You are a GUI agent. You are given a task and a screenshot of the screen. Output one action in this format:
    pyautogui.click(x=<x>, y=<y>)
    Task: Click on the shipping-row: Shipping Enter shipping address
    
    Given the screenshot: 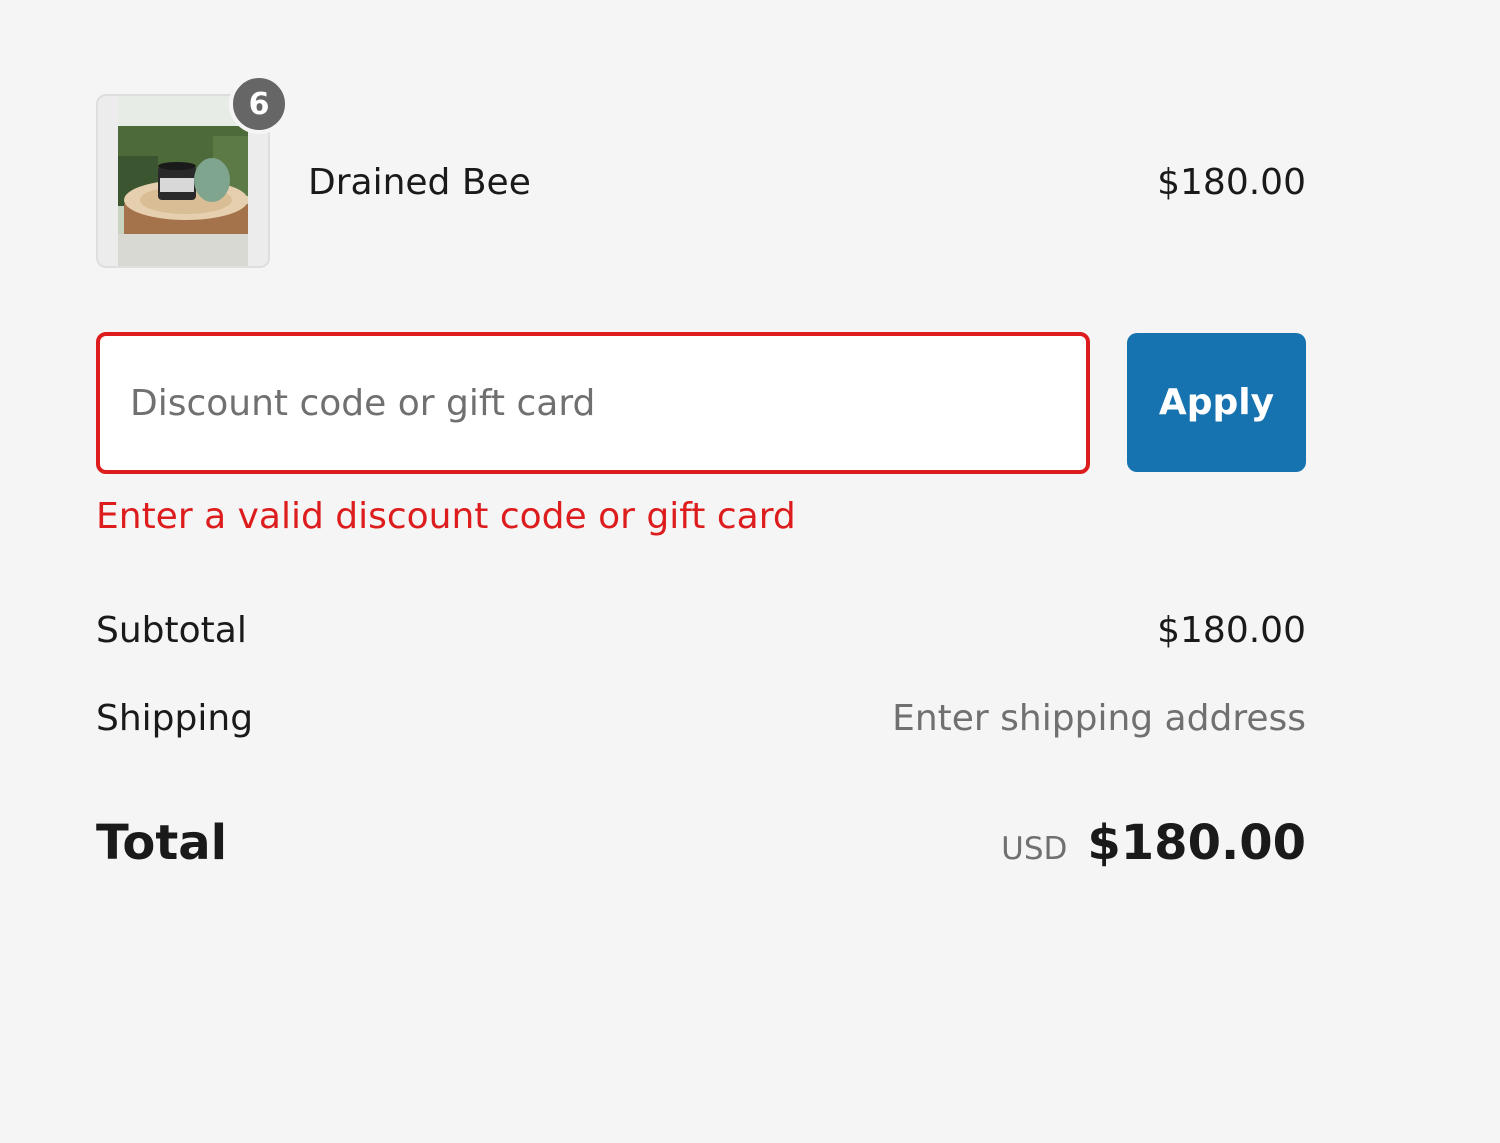 What is the action you would take?
    pyautogui.click(x=701, y=723)
    